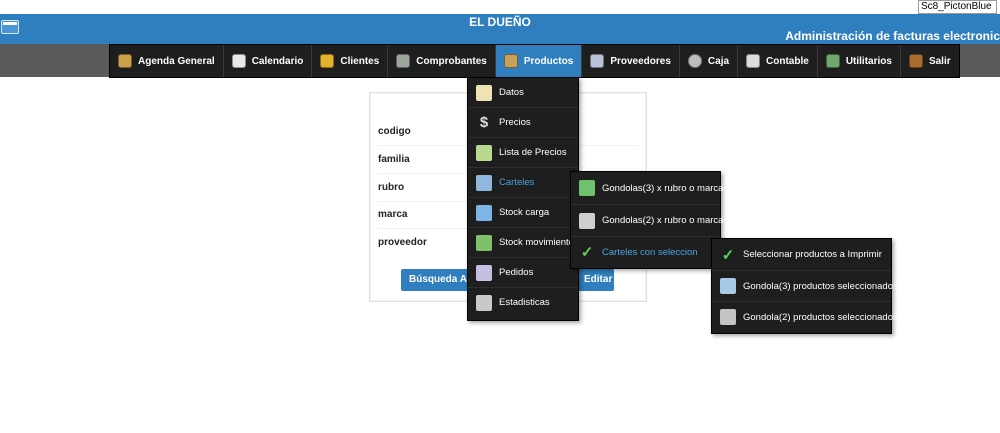 The height and width of the screenshot is (433, 1000). I want to click on nav-caja: Caja, so click(709, 61).